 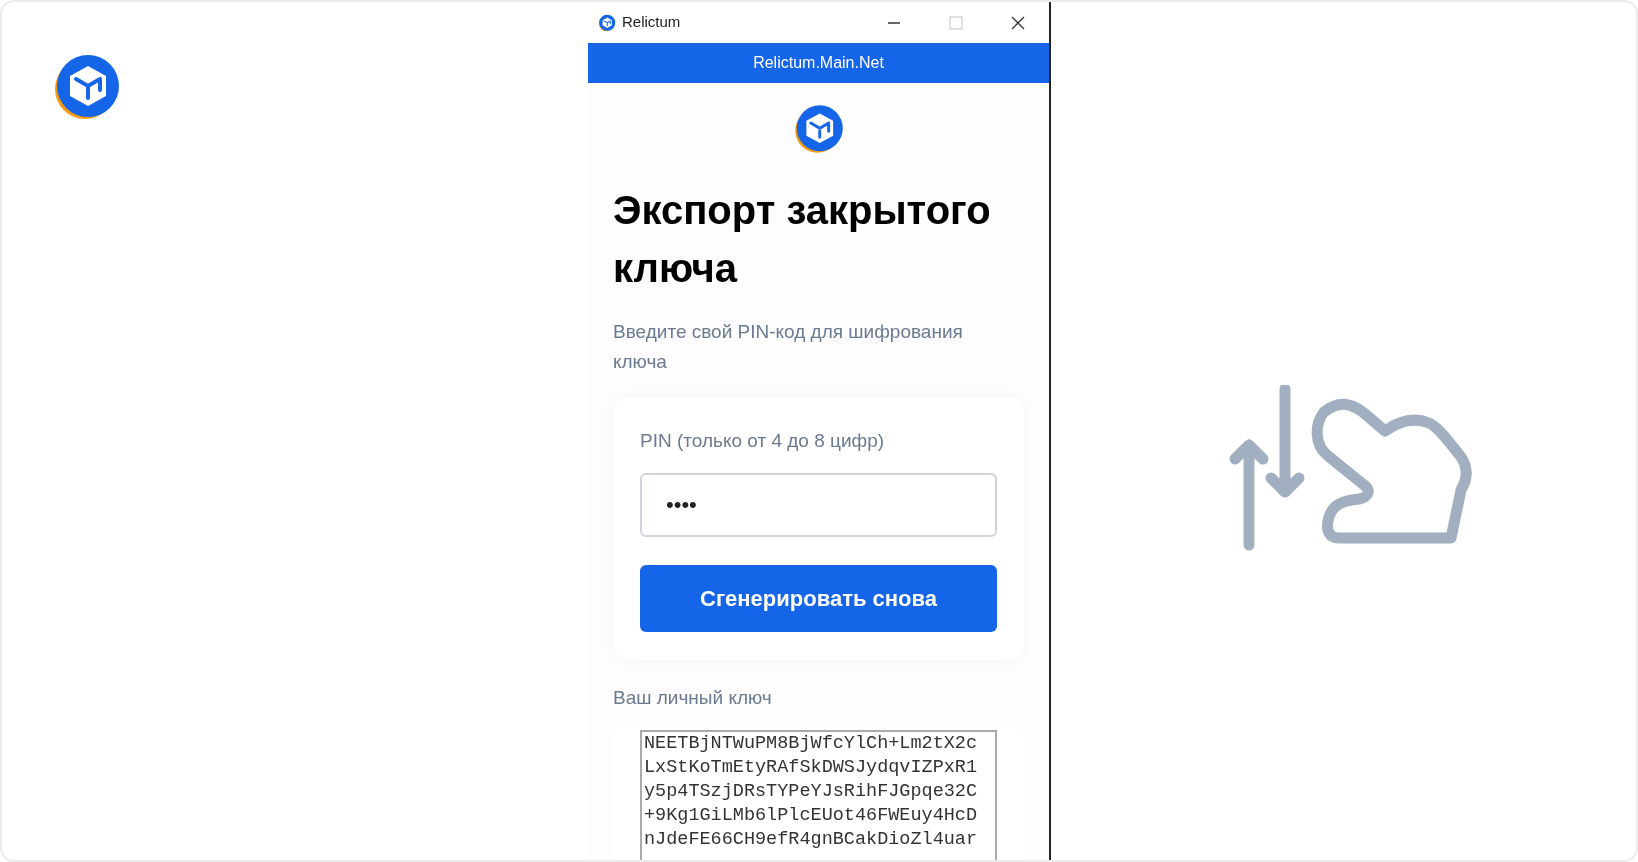 What do you see at coordinates (818, 504) in the screenshot?
I see `pin-field: ••••` at bounding box center [818, 504].